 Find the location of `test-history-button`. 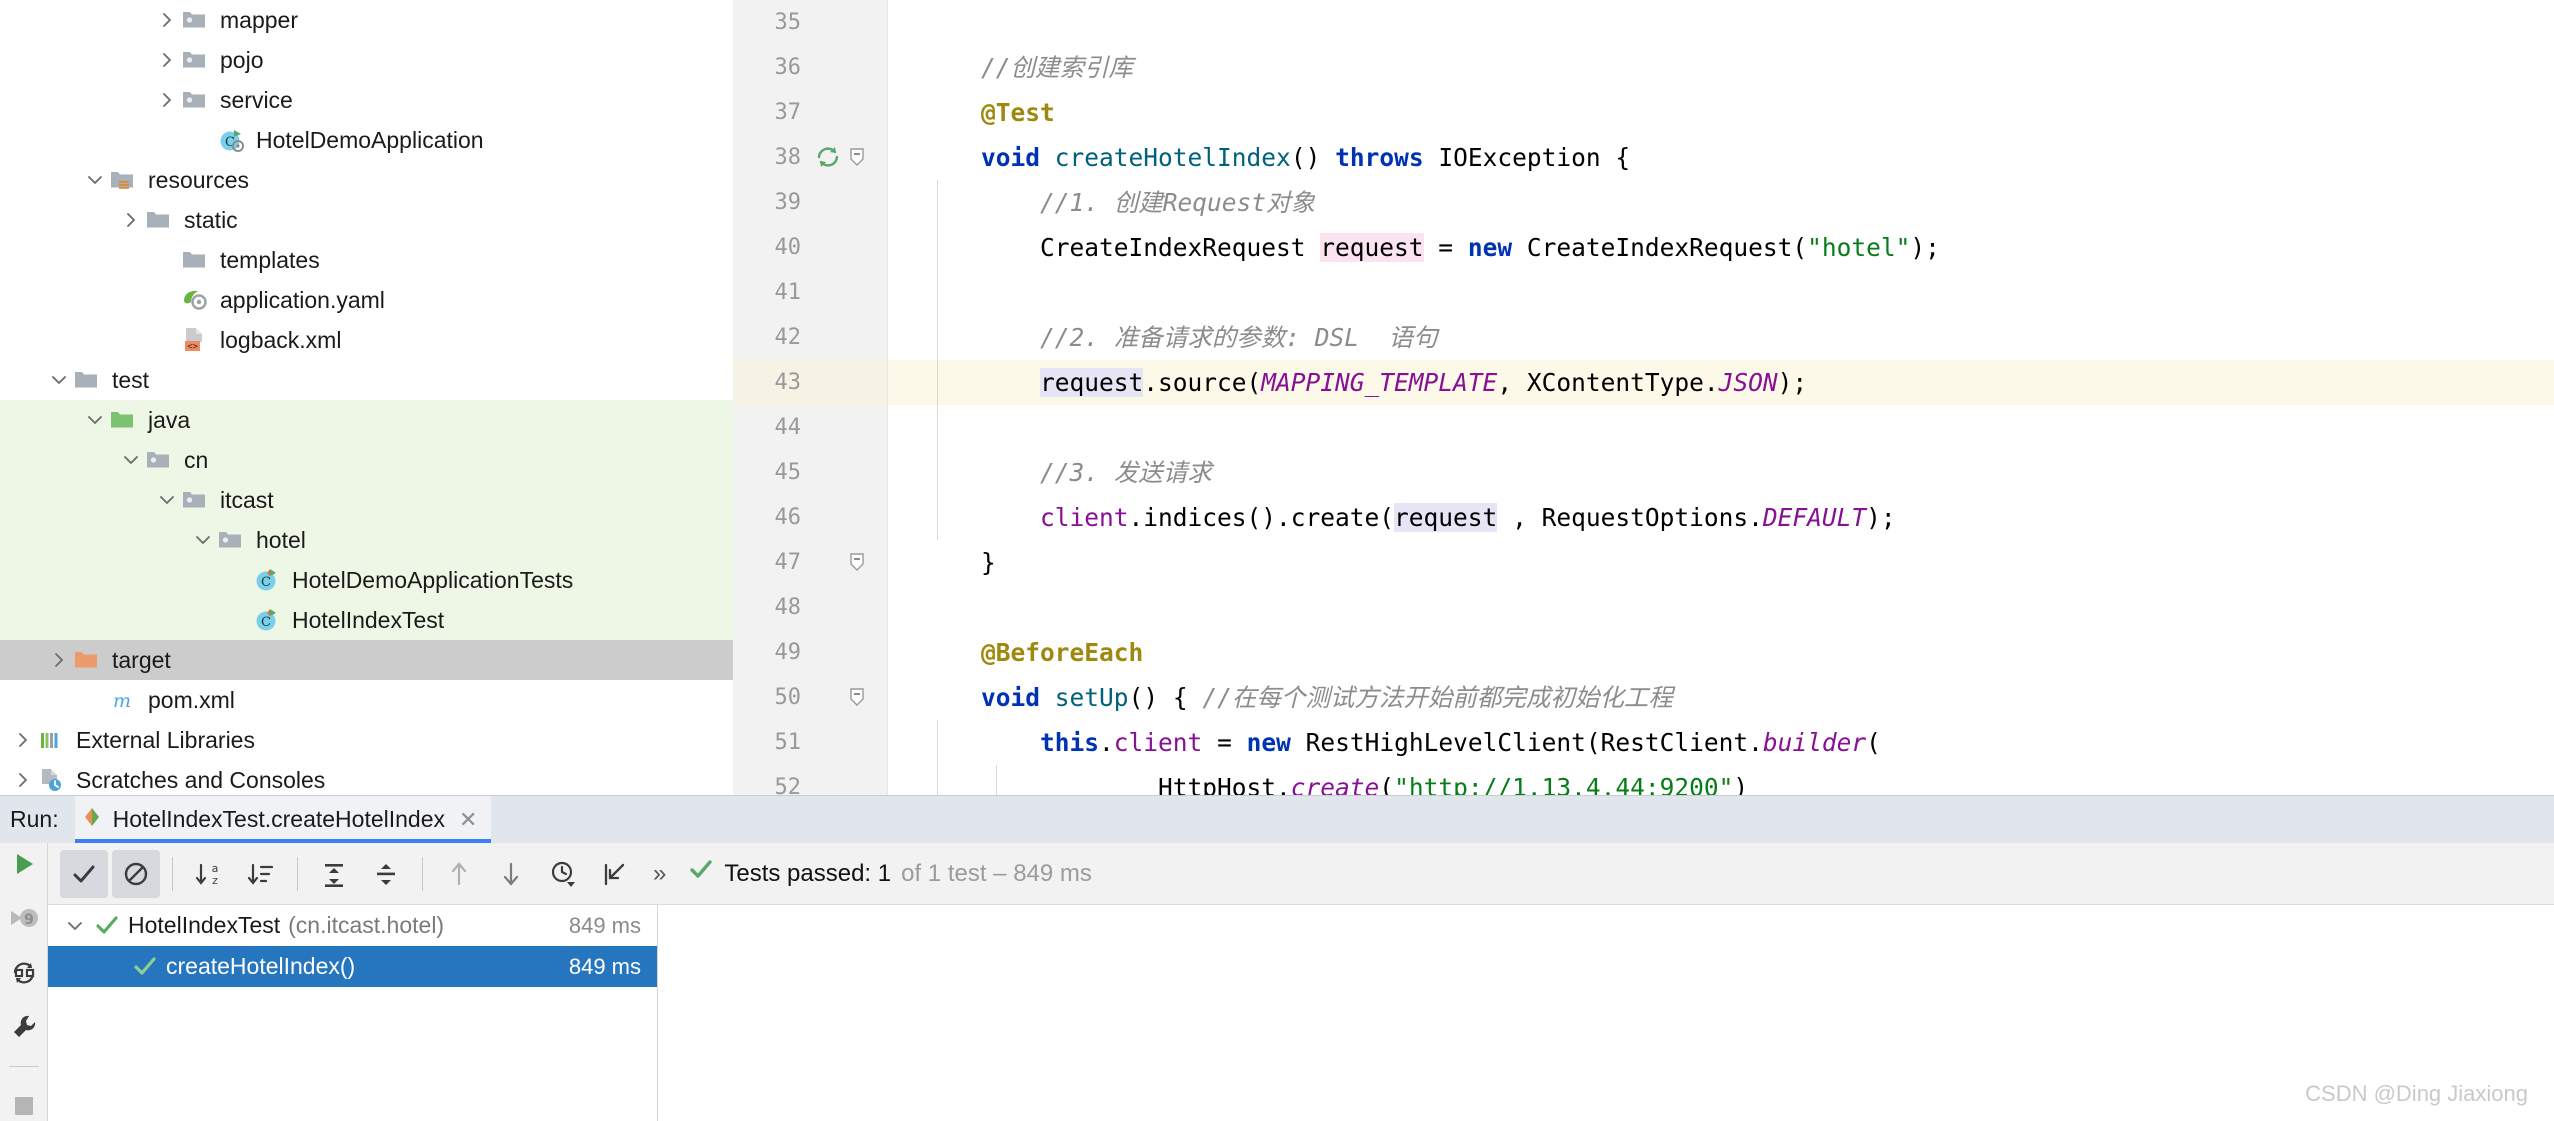

test-history-button is located at coordinates (563, 874).